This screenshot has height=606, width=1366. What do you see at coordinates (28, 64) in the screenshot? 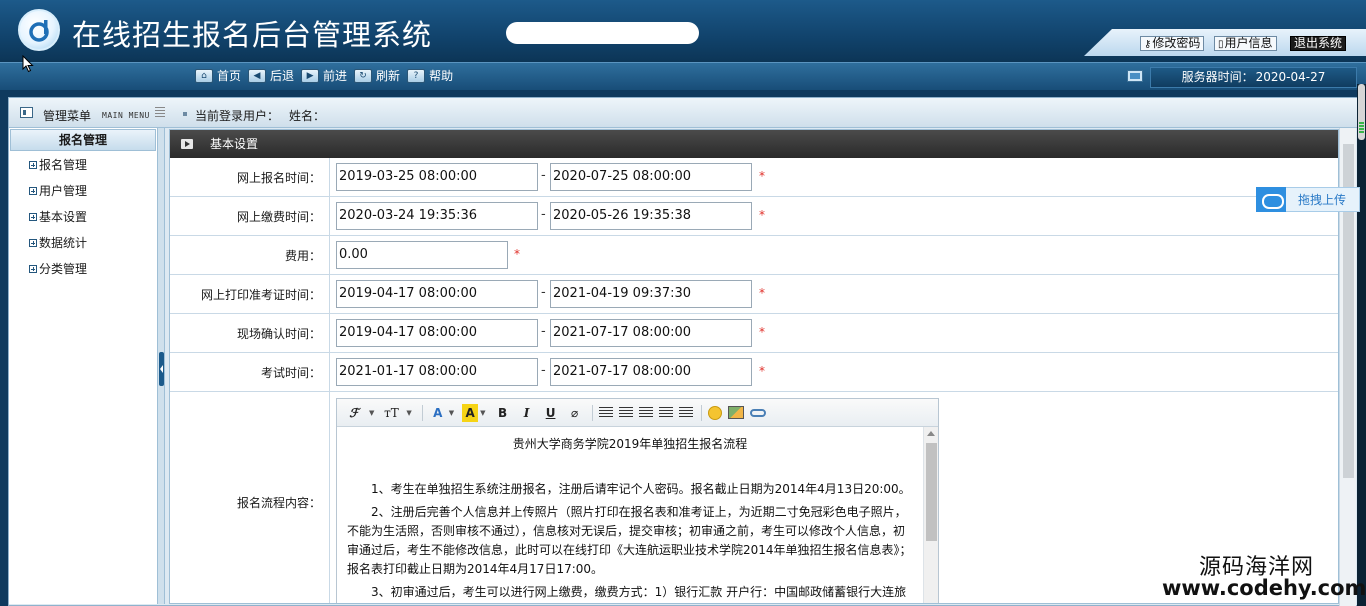
I see `mouse-cursor-icon` at bounding box center [28, 64].